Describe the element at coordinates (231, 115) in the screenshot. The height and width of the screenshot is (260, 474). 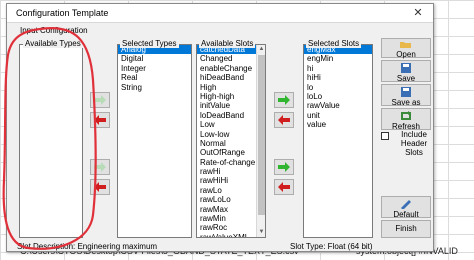
I see `available-slot-item: loDeadBand` at that location.